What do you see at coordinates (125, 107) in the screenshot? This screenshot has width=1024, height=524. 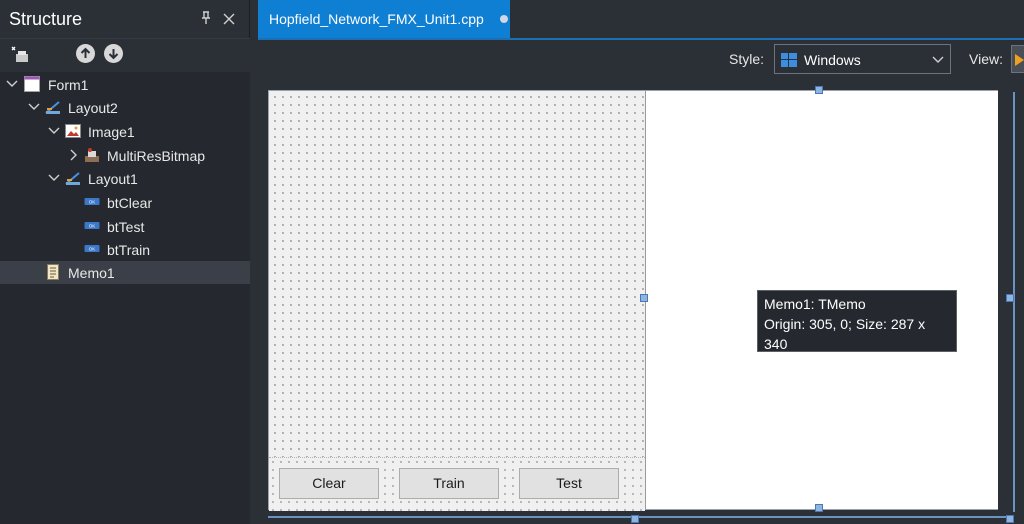 I see `tree-node-layout2: Layout2` at bounding box center [125, 107].